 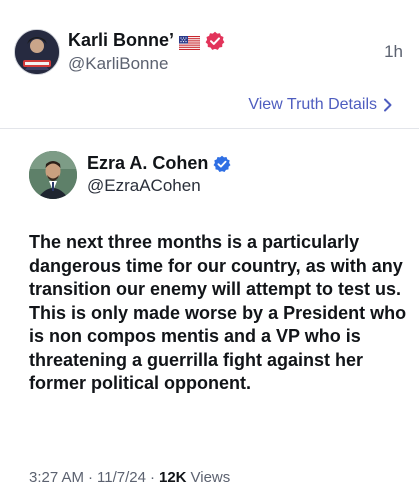 What do you see at coordinates (172, 477) in the screenshot?
I see `views-count: 12K` at bounding box center [172, 477].